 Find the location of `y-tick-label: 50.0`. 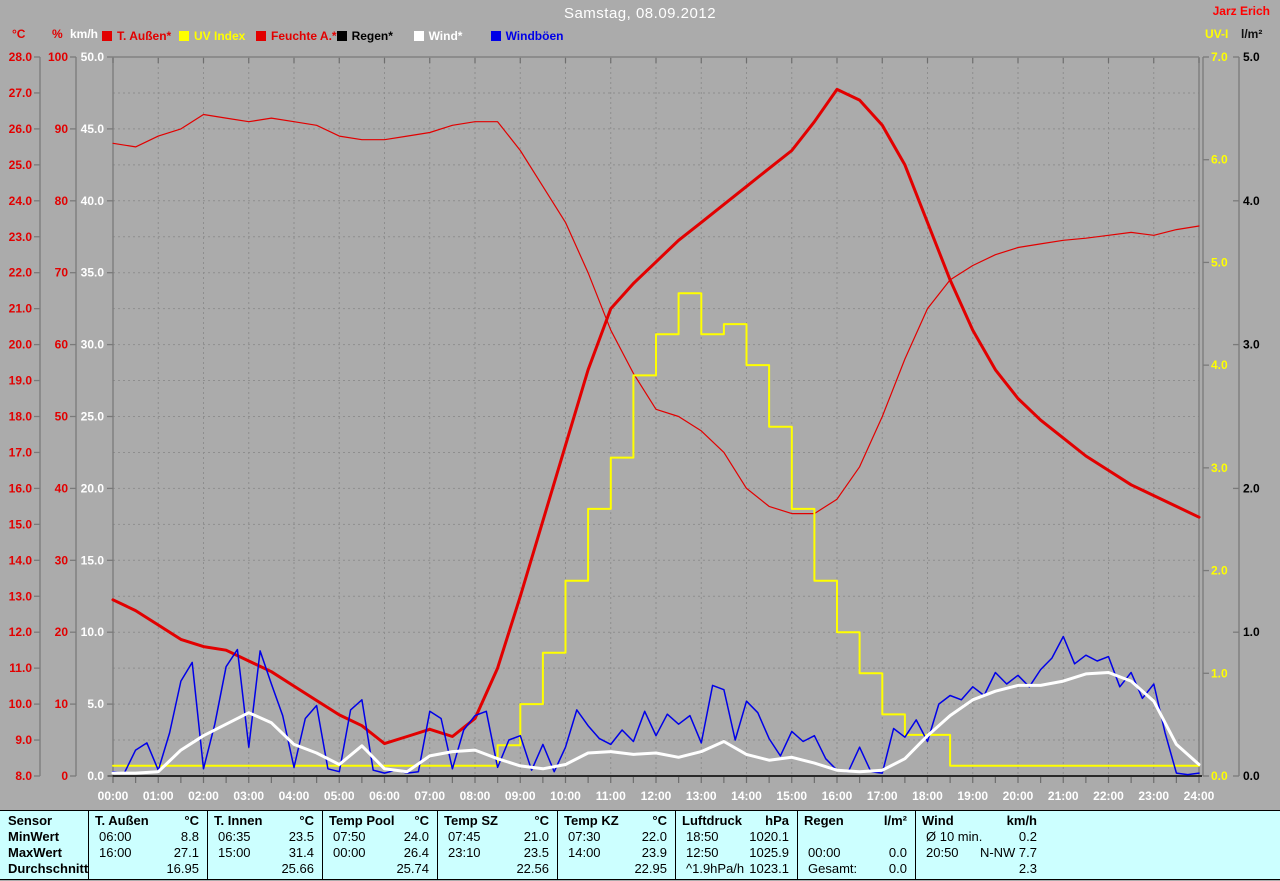

y-tick-label: 50.0 is located at coordinates (93, 57).